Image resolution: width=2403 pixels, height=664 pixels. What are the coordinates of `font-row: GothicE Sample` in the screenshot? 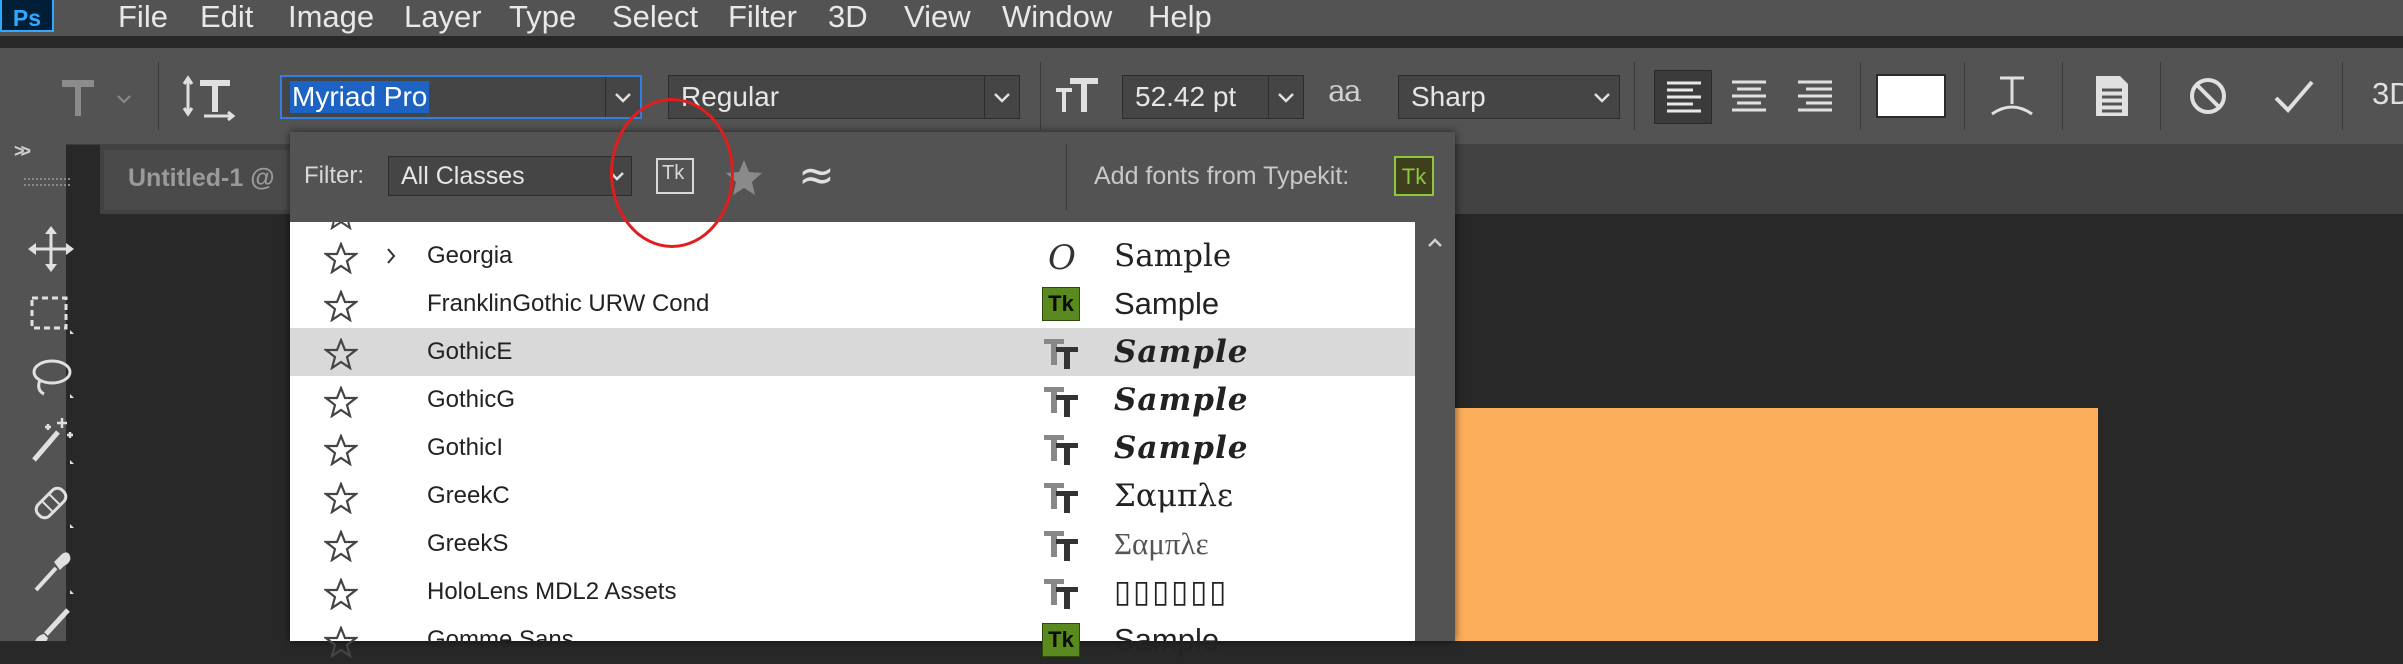 It's located at (852, 352).